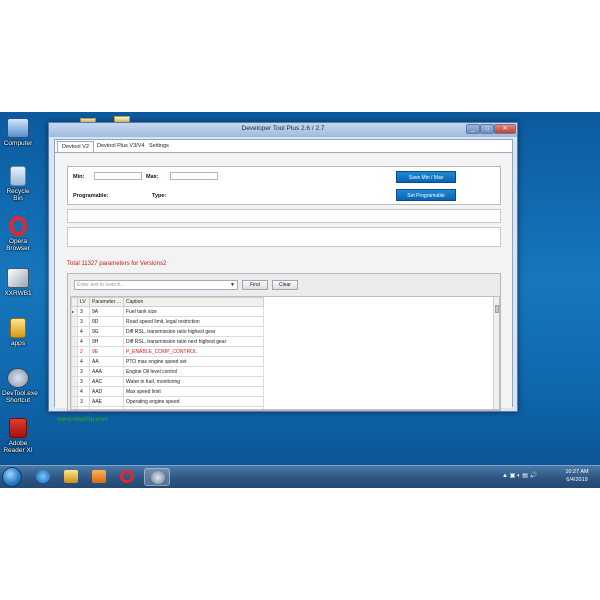  I want to click on cell-parameter: 9D, so click(106, 321).